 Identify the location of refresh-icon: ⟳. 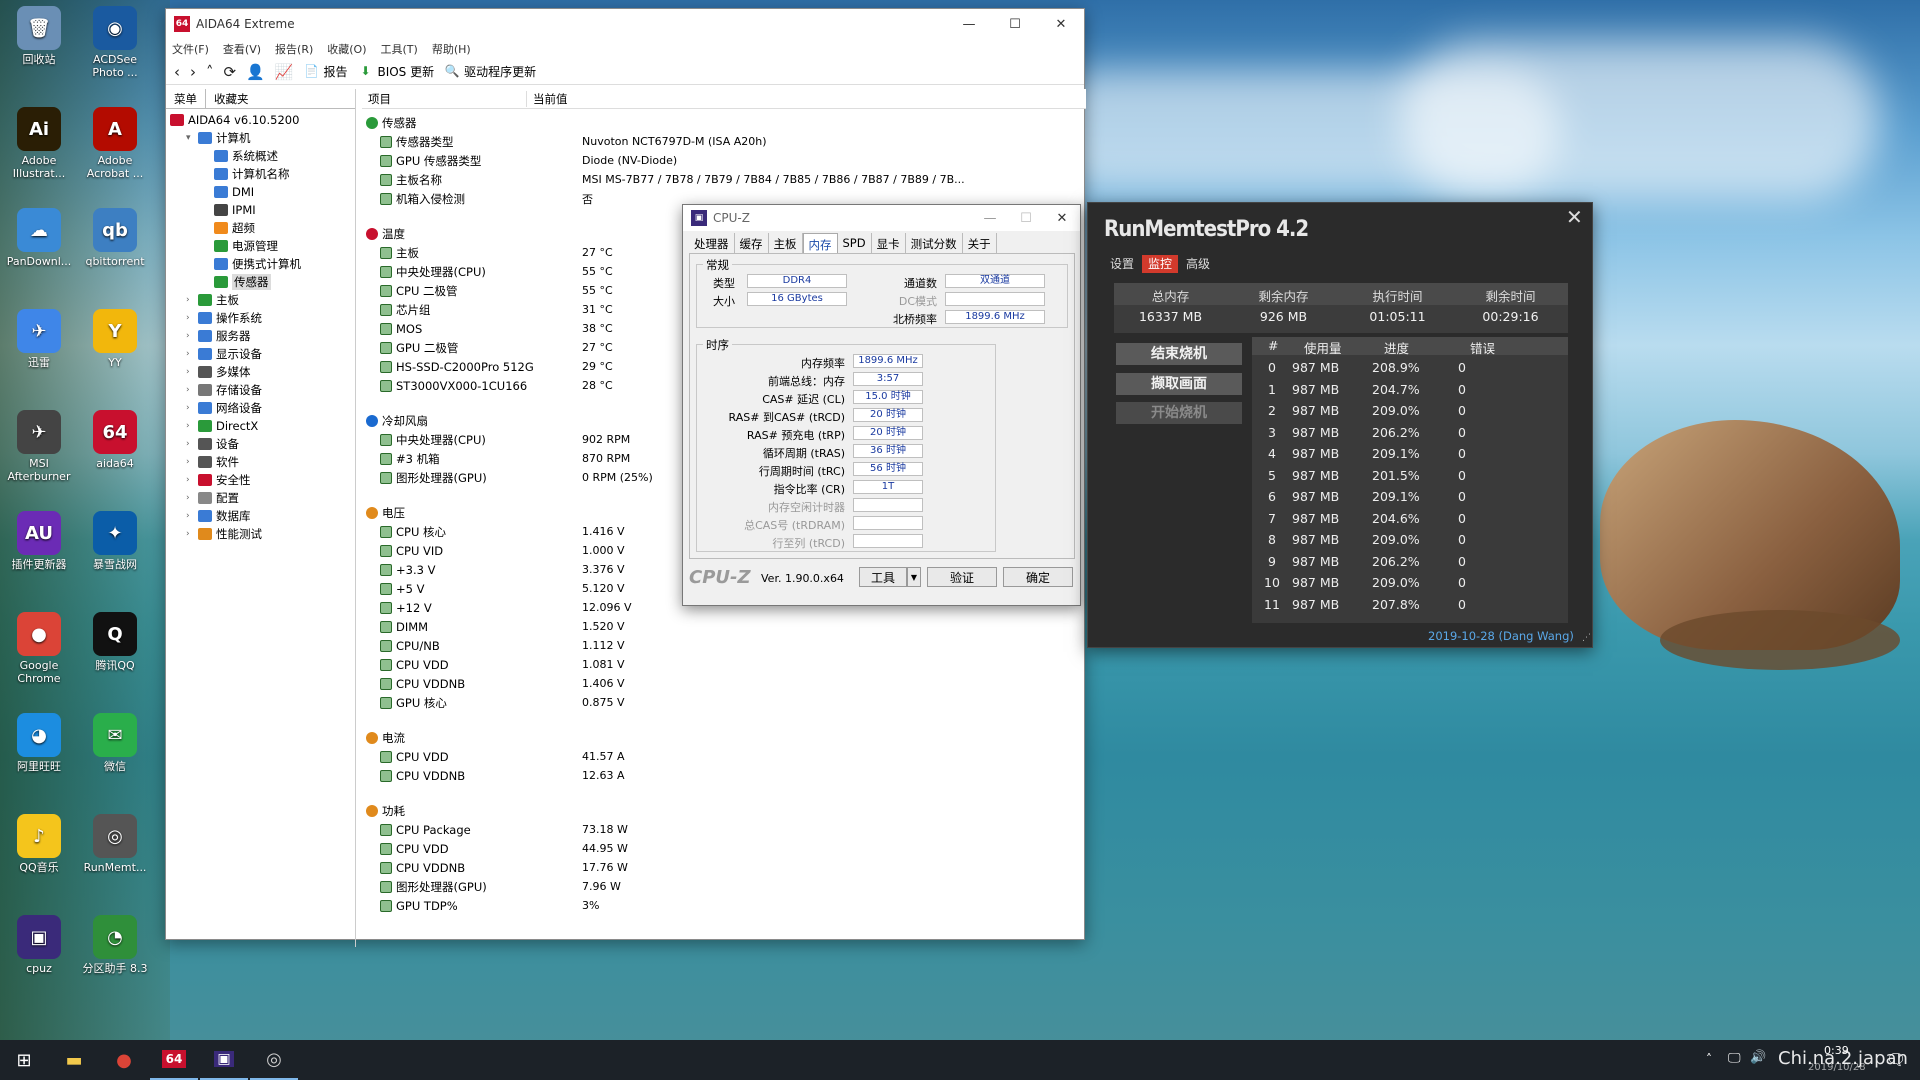
(230, 72).